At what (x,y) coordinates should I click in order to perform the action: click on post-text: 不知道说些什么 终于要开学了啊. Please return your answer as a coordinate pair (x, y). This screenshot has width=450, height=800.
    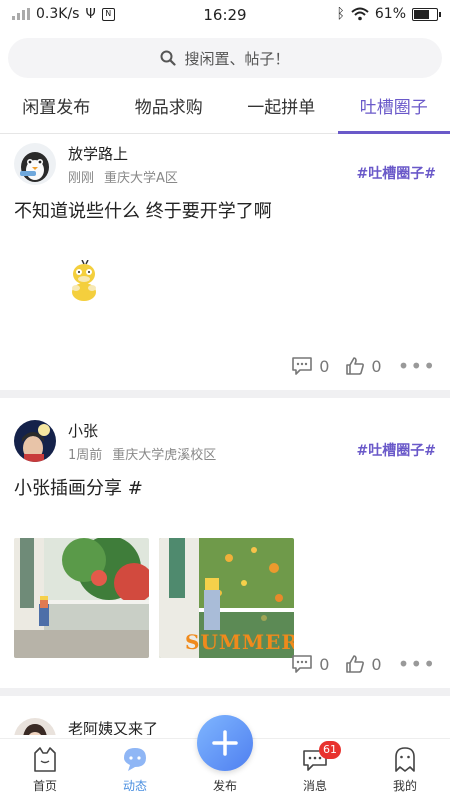
    Looking at the image, I should click on (143, 211).